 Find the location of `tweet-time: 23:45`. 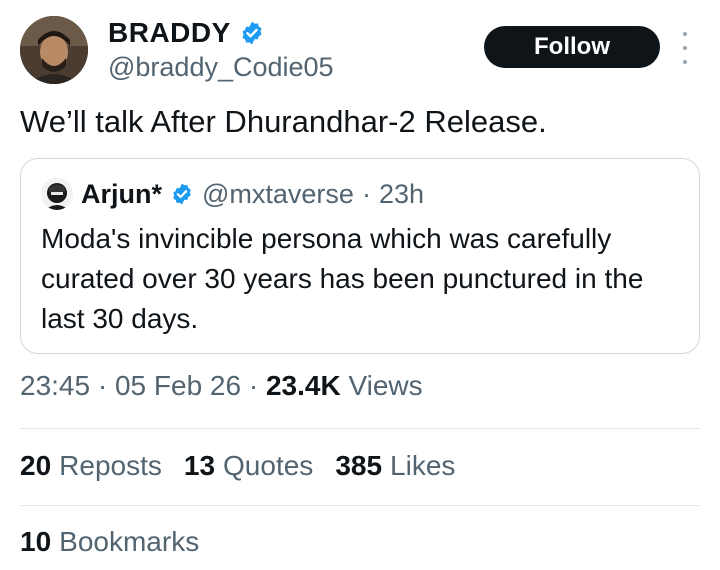

tweet-time: 23:45 is located at coordinates (55, 385).